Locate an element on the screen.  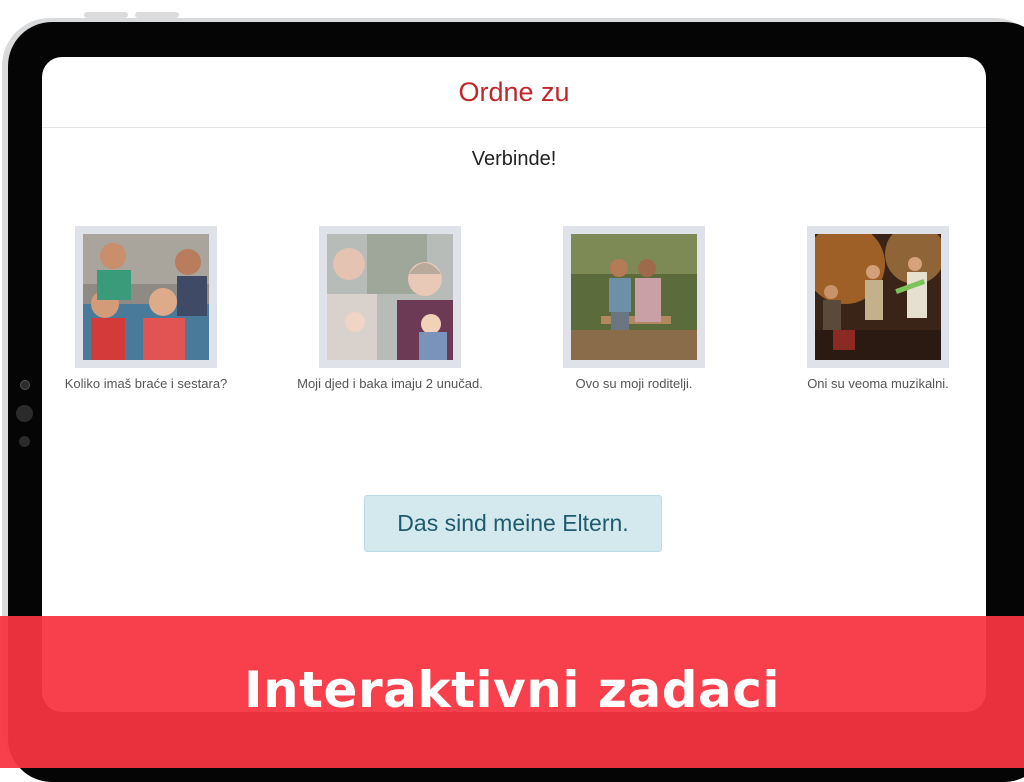
children-photo-icon is located at coordinates (146, 297).